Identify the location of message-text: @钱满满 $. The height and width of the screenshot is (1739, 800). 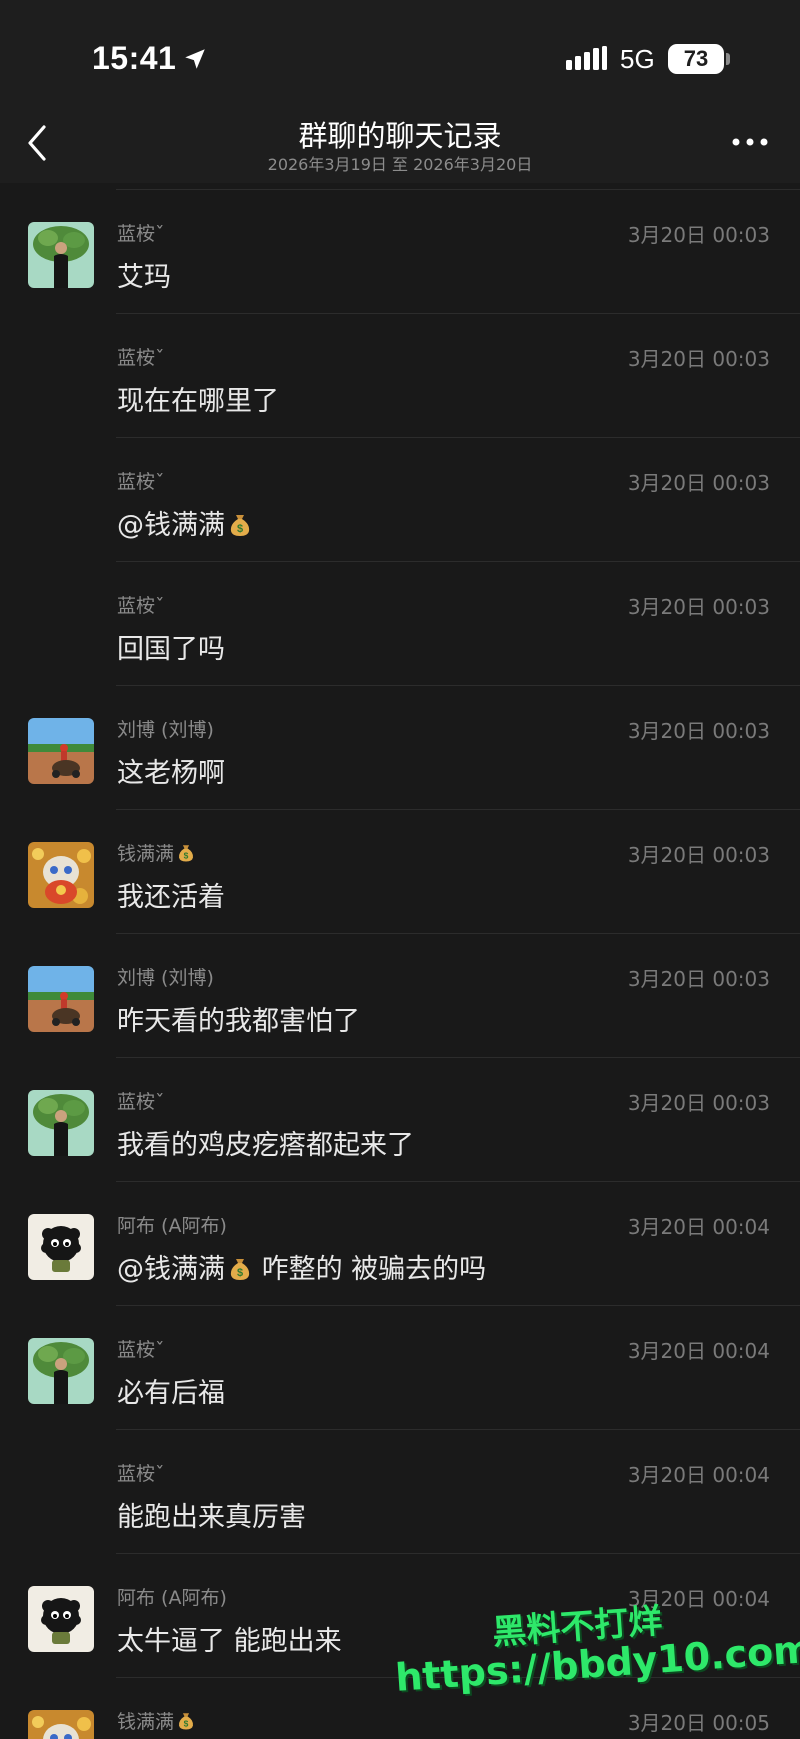
(185, 522).